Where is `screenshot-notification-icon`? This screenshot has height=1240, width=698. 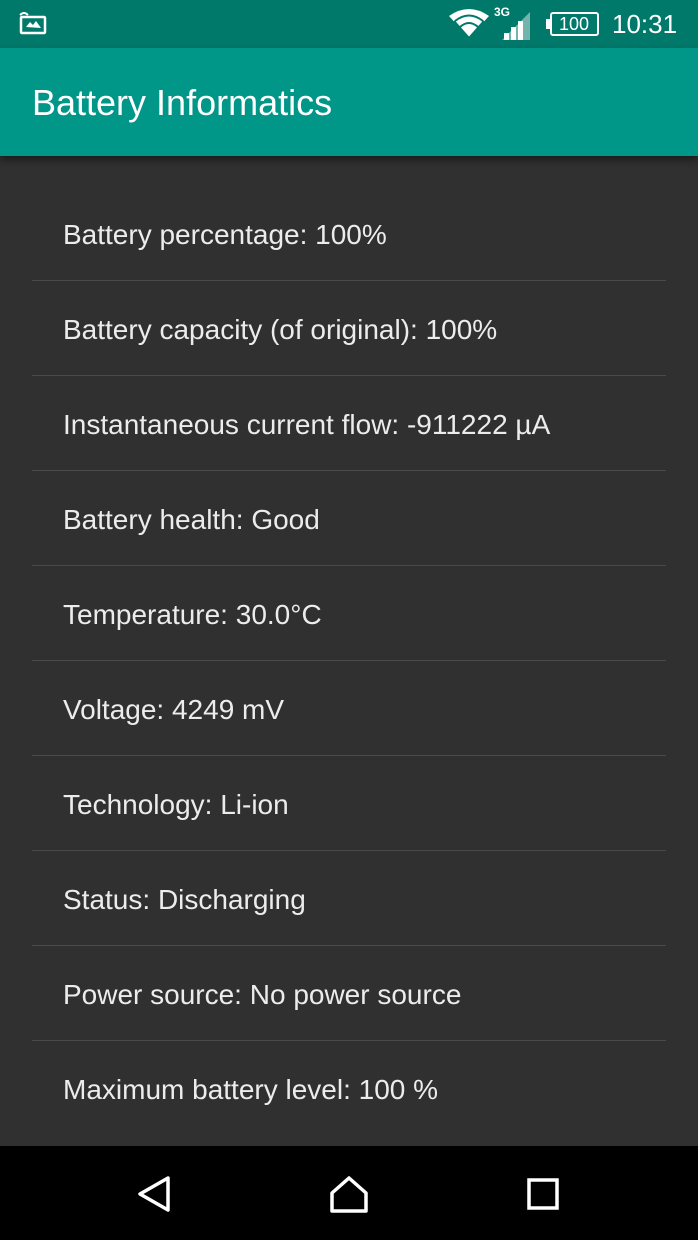 screenshot-notification-icon is located at coordinates (33, 23).